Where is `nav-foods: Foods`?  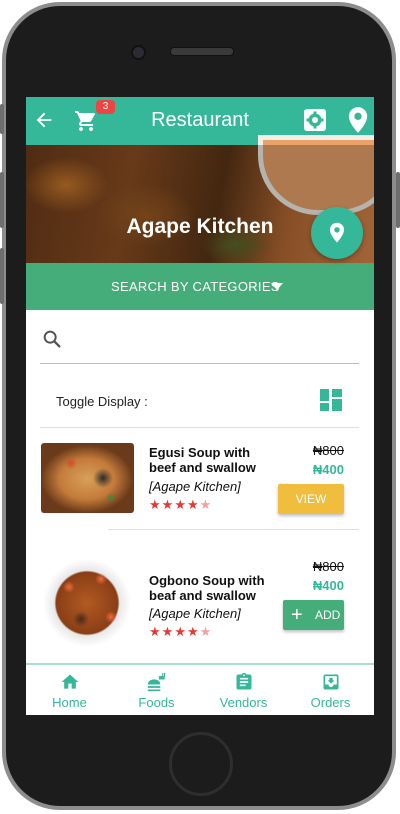
nav-foods: Foods is located at coordinates (156, 690).